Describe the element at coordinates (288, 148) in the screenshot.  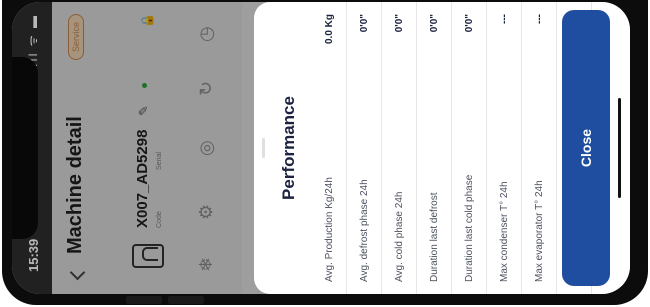
I see `sheet-title: Performance` at that location.